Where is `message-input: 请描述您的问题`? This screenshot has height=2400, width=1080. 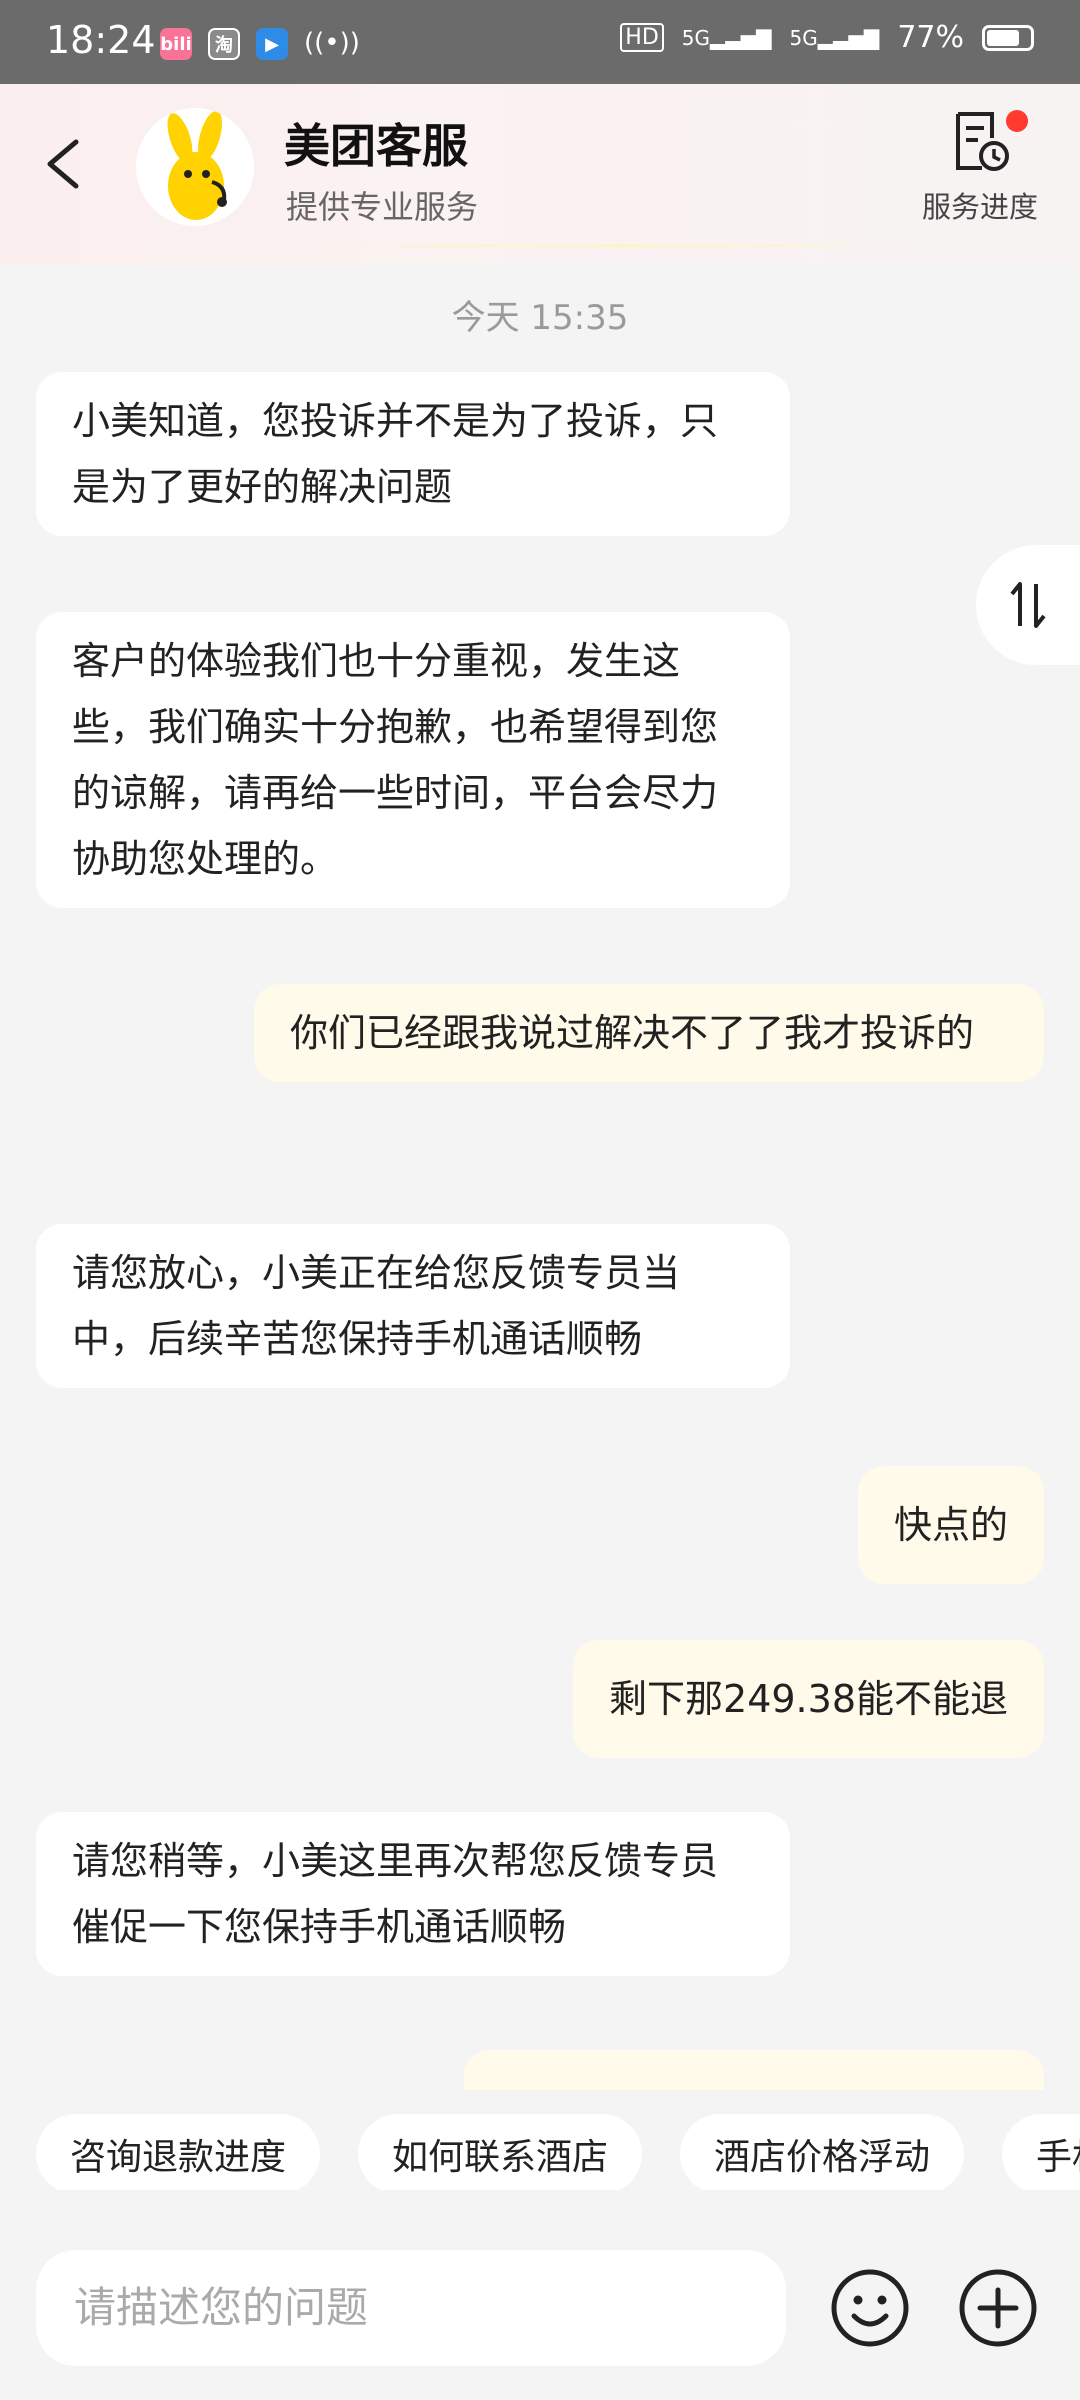 message-input: 请描述您的问题 is located at coordinates (411, 2308).